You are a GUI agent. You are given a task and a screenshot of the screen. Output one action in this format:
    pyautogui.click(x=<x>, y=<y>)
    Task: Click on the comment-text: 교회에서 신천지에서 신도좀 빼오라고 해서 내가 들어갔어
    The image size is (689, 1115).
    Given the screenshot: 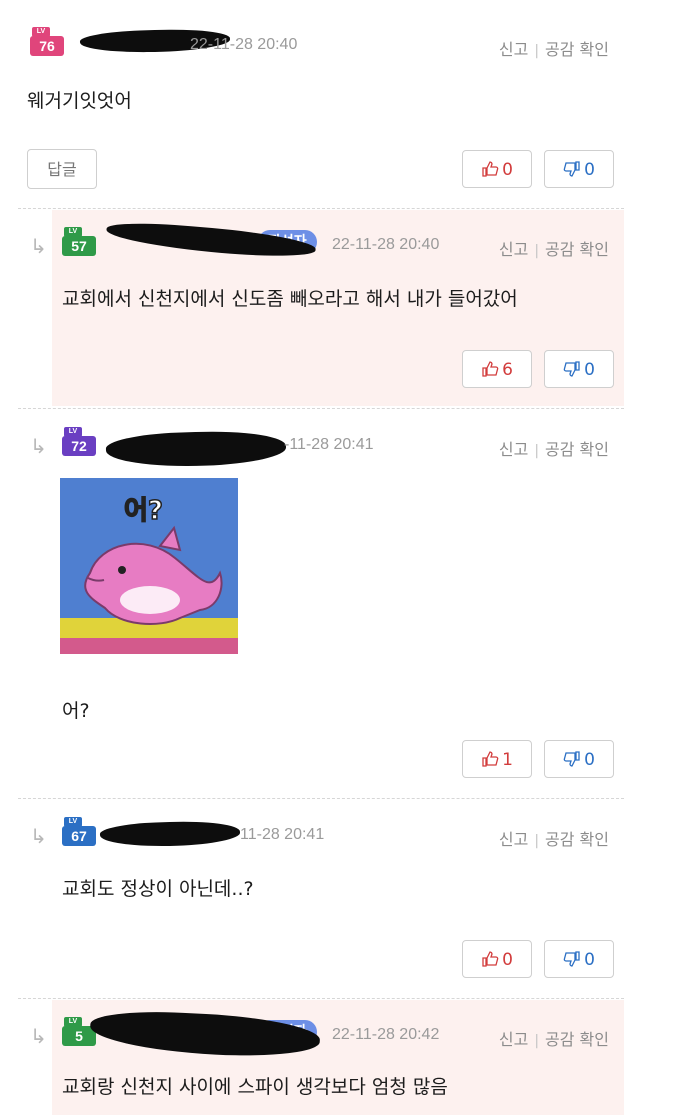 What is the action you would take?
    pyautogui.click(x=290, y=299)
    